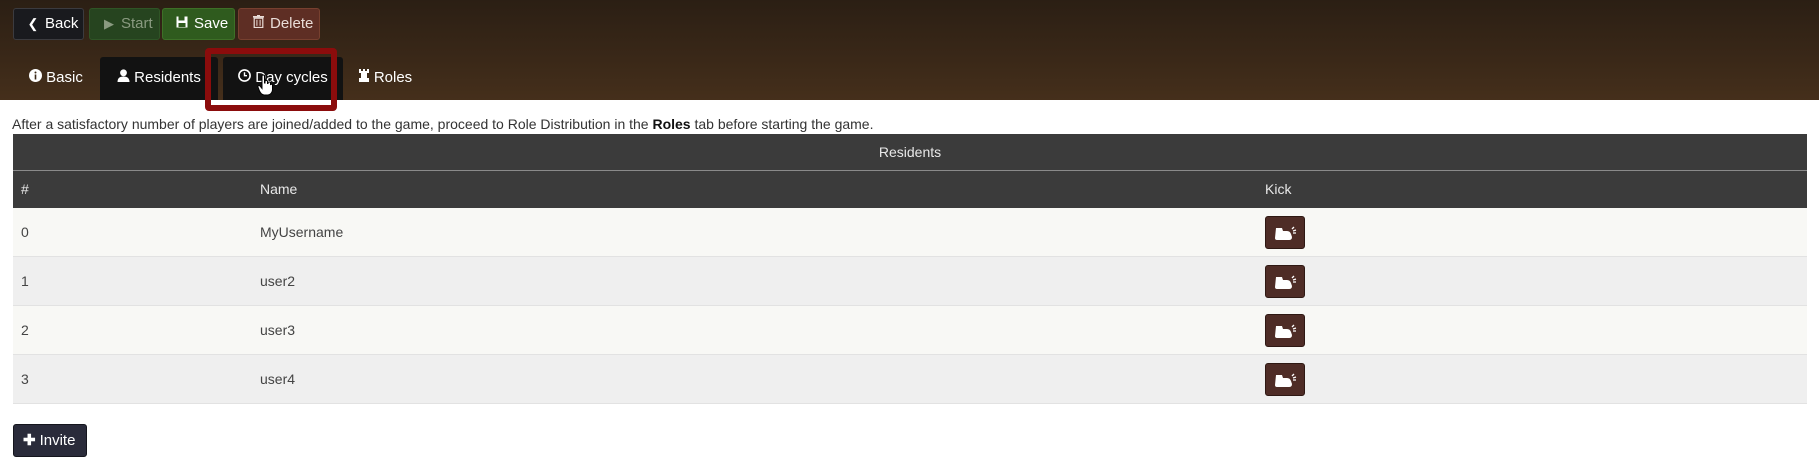 Image resolution: width=1819 pixels, height=475 pixels. I want to click on row-name: user3, so click(278, 330).